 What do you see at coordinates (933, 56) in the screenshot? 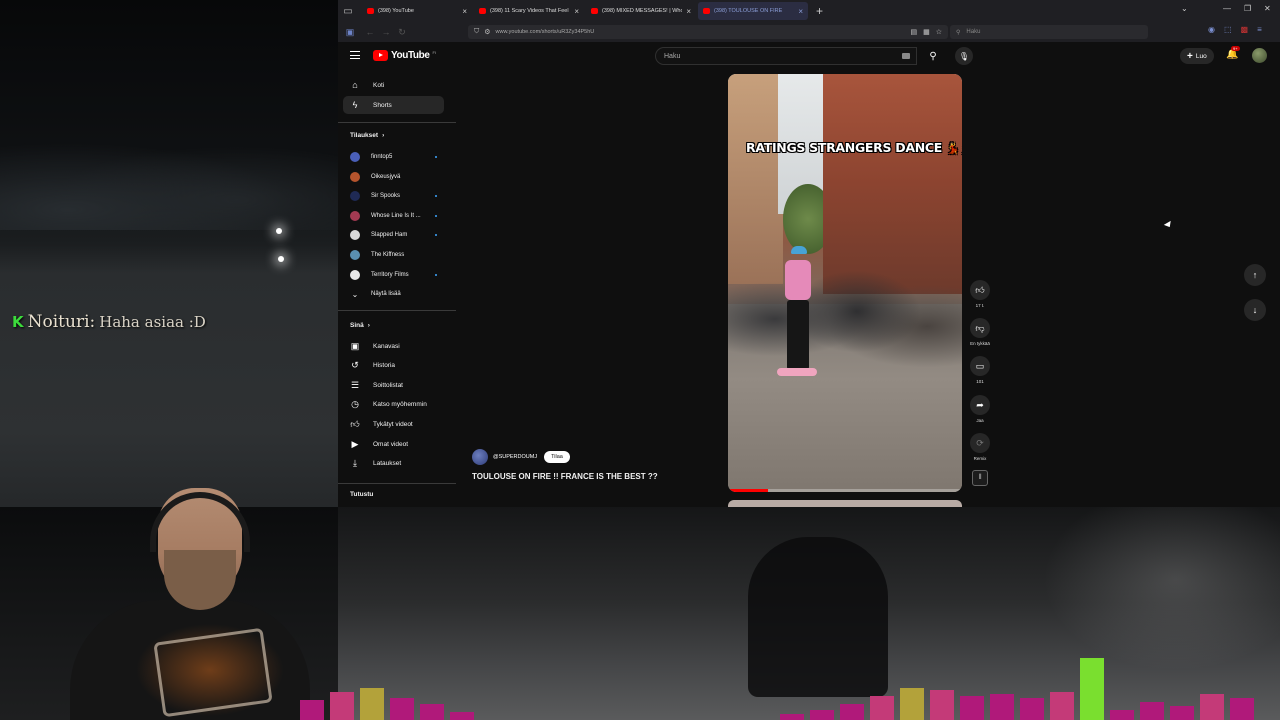
I see `search-button: ⚲` at bounding box center [933, 56].